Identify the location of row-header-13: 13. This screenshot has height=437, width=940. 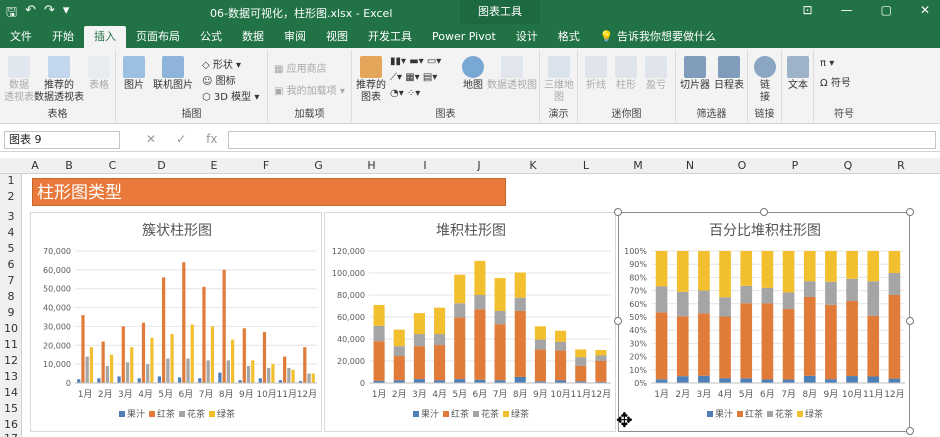
(11, 376).